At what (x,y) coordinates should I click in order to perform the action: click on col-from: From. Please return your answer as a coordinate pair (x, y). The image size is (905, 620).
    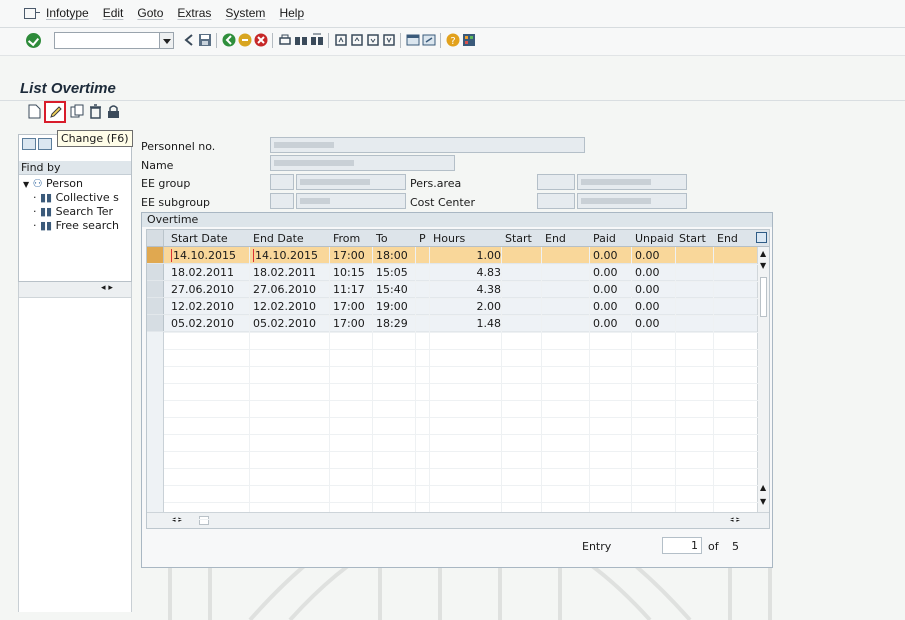
    Looking at the image, I should click on (346, 238).